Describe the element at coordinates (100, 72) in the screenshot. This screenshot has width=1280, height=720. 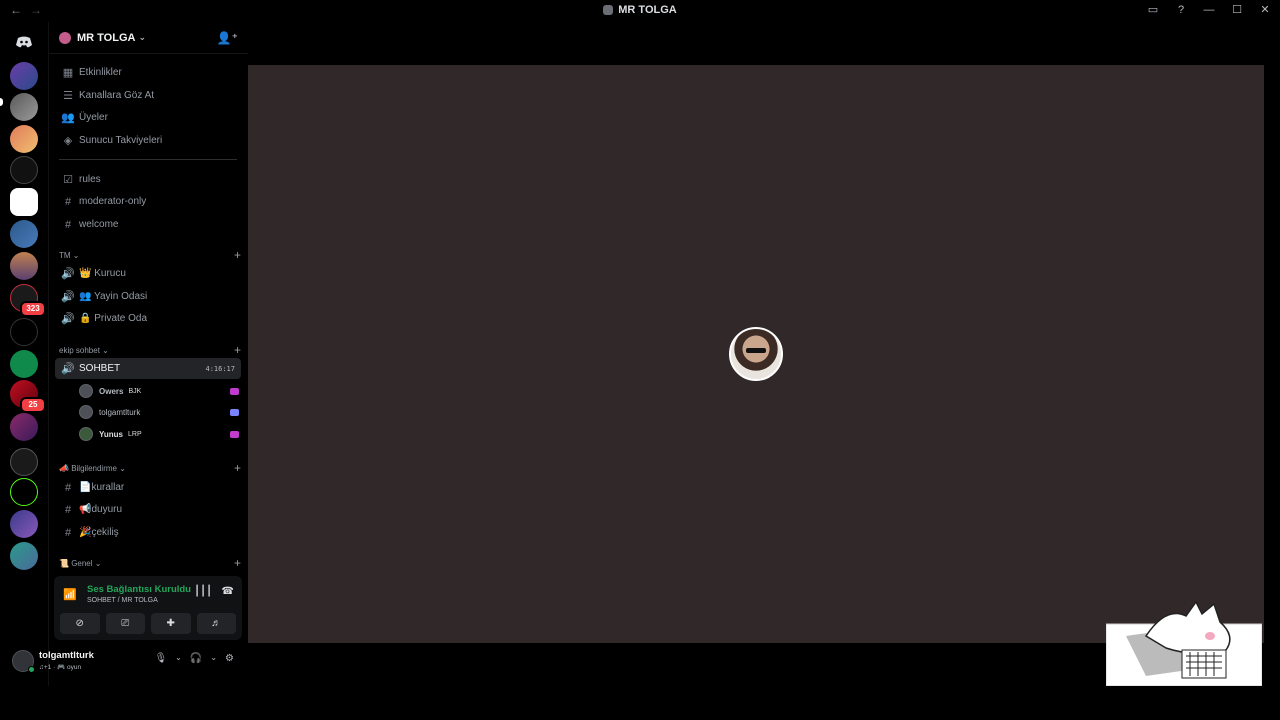
I see `menu-label: Etkinlikler` at that location.